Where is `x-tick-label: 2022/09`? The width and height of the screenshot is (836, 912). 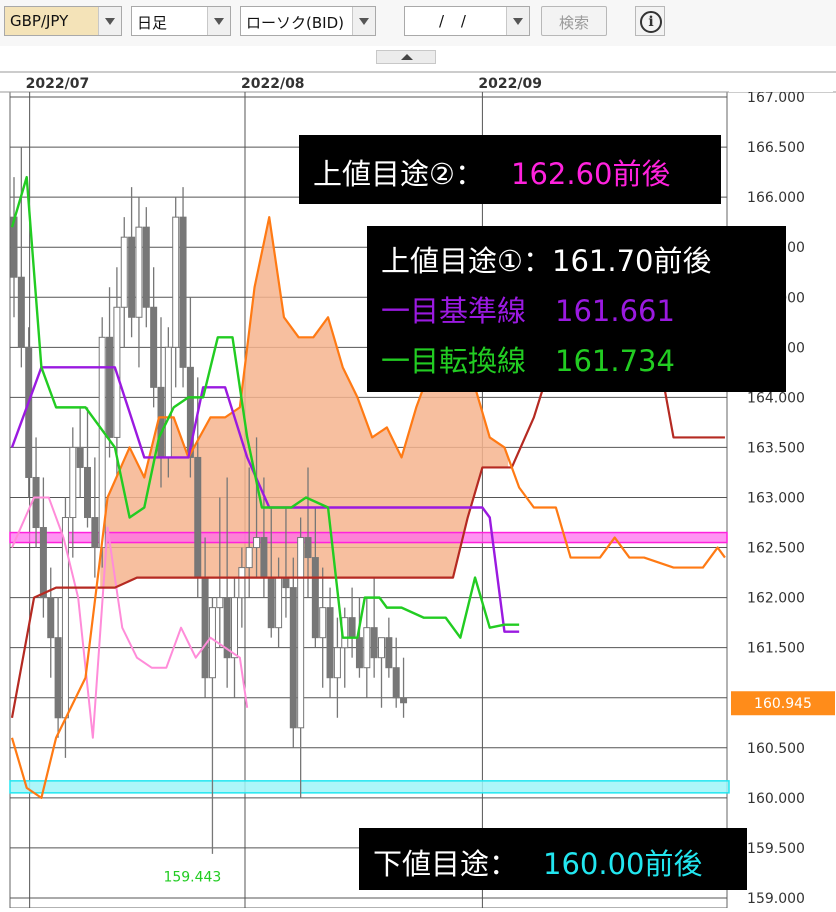
x-tick-label: 2022/09 is located at coordinates (510, 84).